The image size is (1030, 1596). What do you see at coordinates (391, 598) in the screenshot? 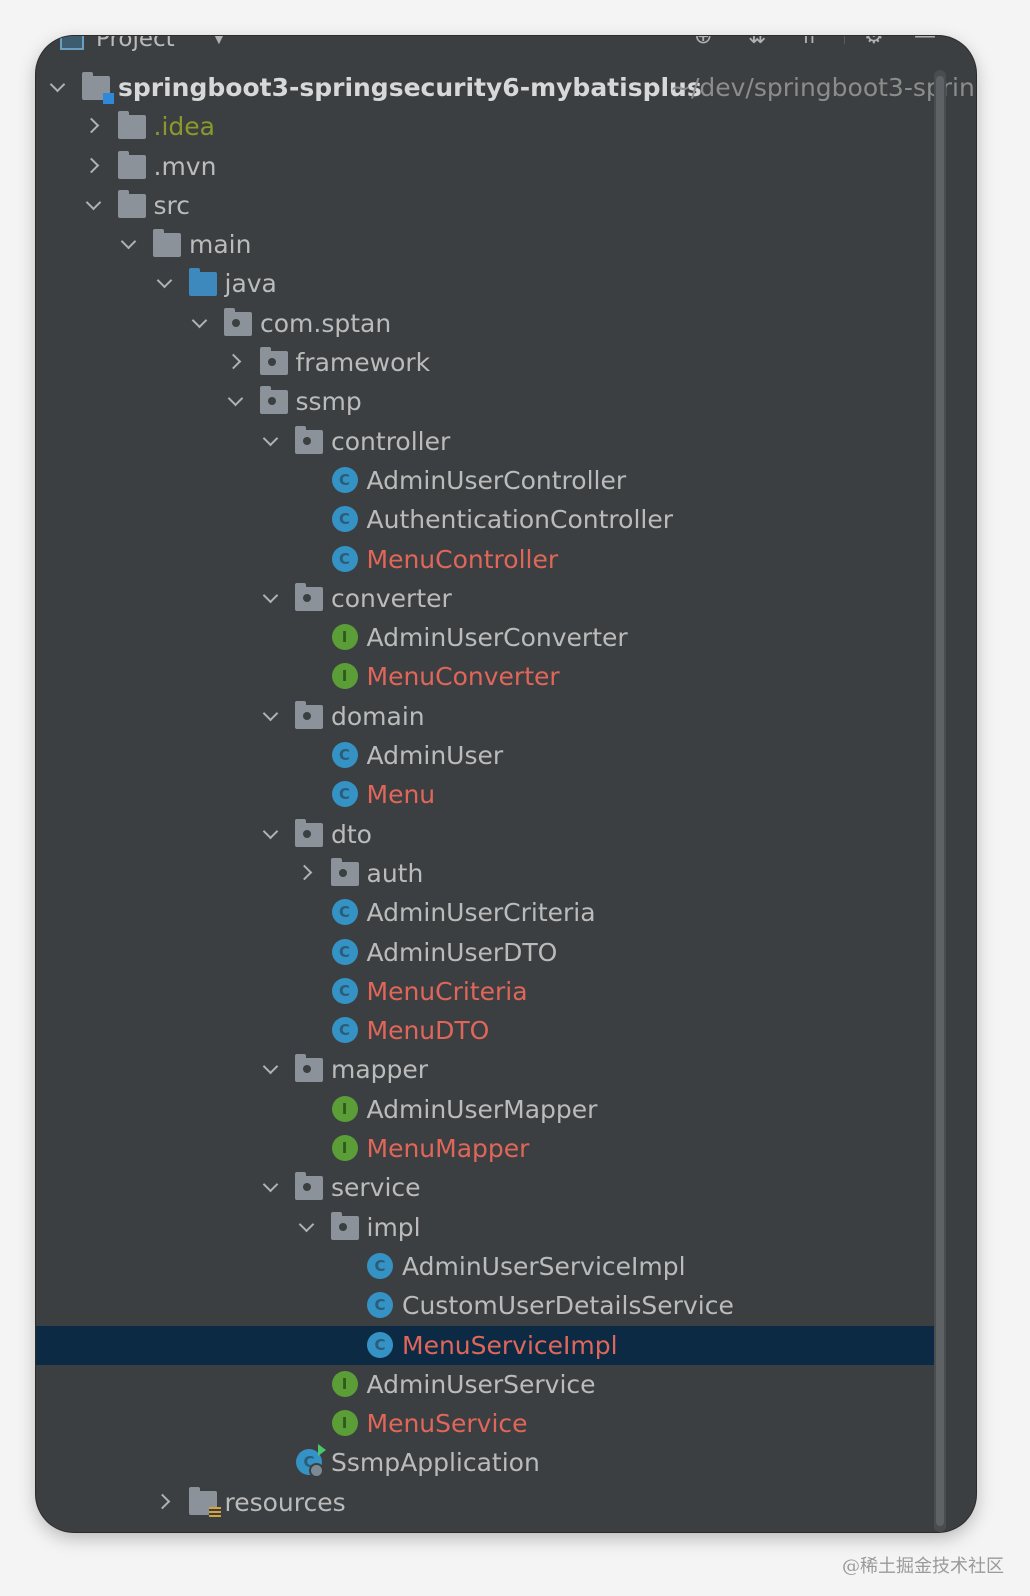
I see `tree-item-label: converter` at bounding box center [391, 598].